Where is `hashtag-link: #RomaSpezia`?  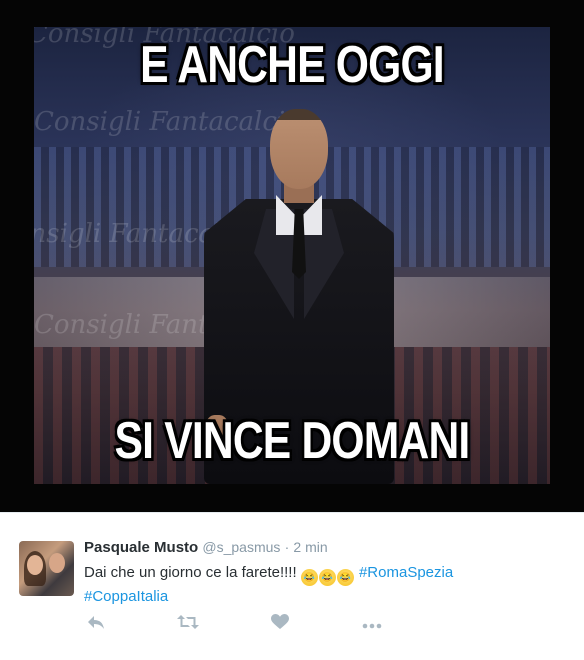 hashtag-link: #RomaSpezia is located at coordinates (406, 572).